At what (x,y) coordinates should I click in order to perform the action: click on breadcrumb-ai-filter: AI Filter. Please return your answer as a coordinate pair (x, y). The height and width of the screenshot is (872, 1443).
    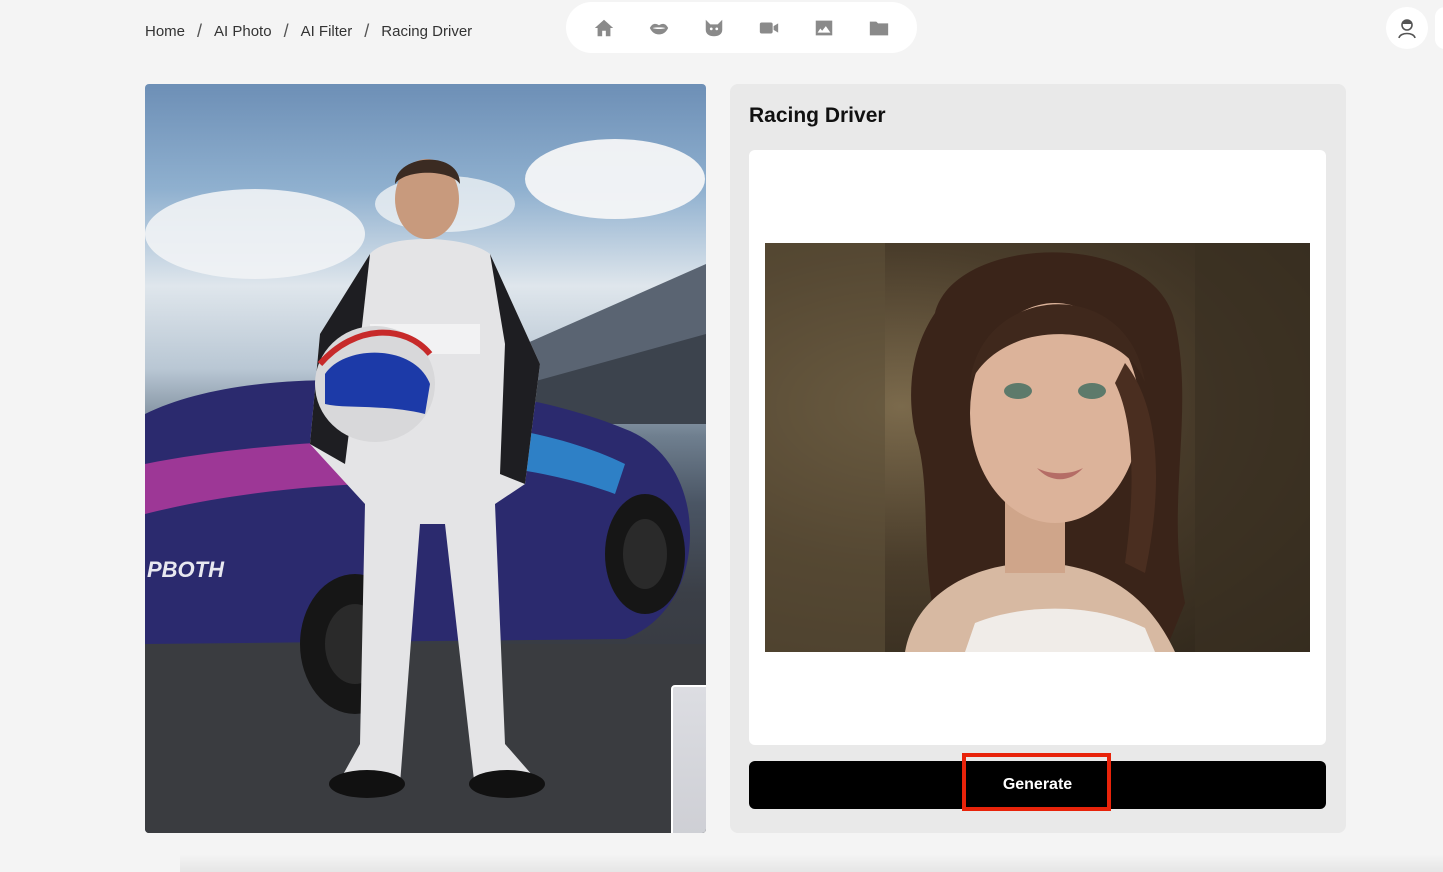
    Looking at the image, I should click on (327, 31).